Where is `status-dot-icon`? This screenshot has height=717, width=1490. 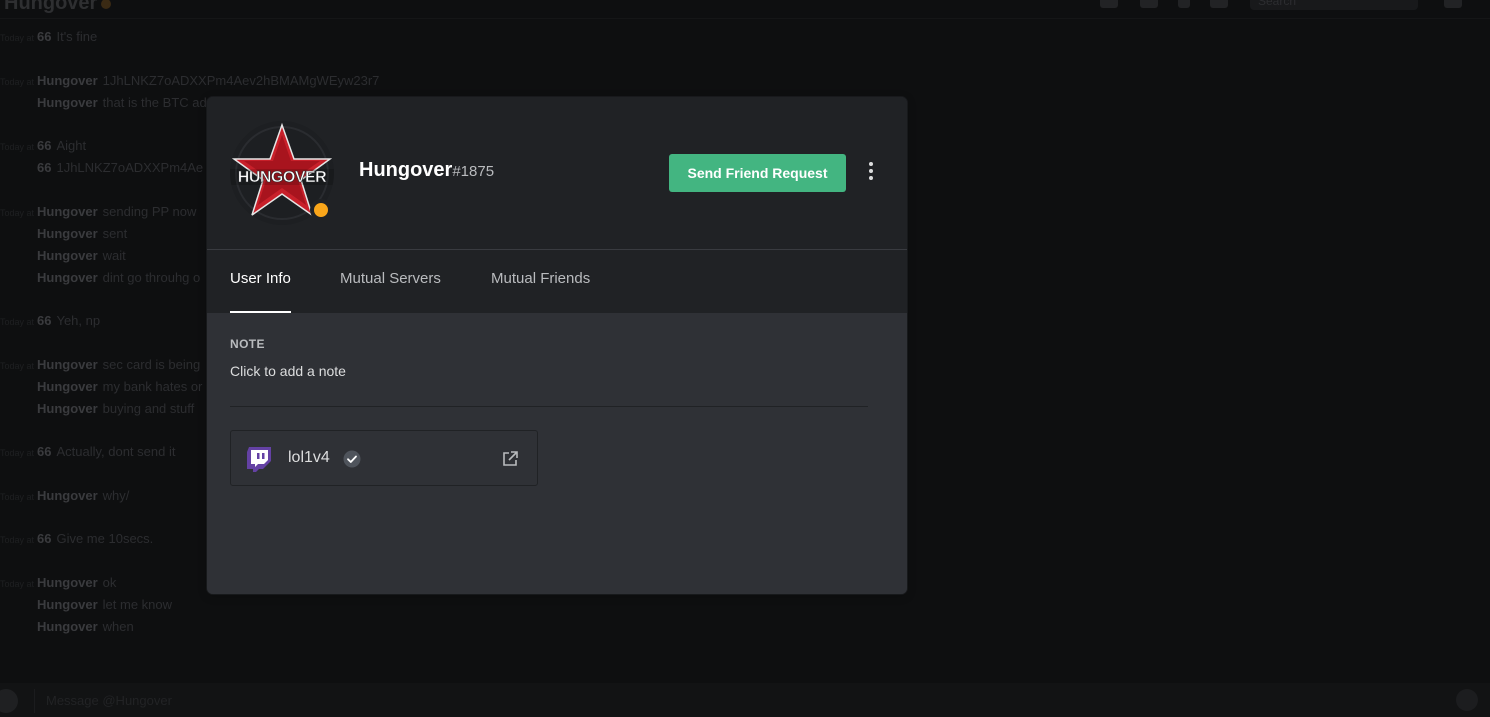 status-dot-icon is located at coordinates (106, 4).